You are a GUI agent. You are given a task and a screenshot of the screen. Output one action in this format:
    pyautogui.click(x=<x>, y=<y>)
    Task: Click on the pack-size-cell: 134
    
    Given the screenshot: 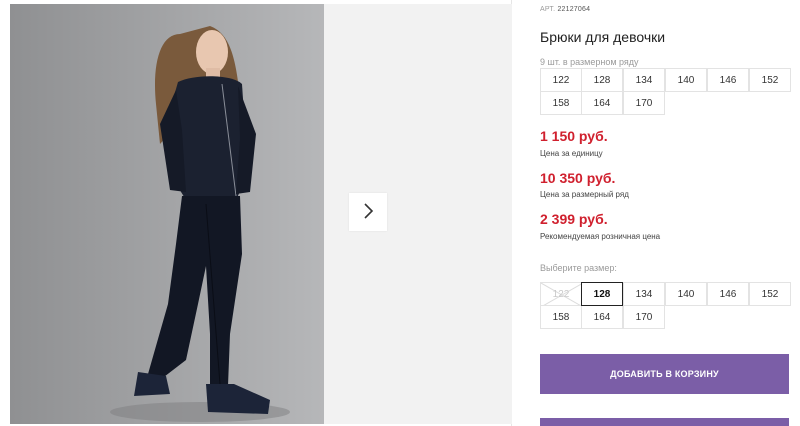 What is the action you would take?
    pyautogui.click(x=644, y=80)
    